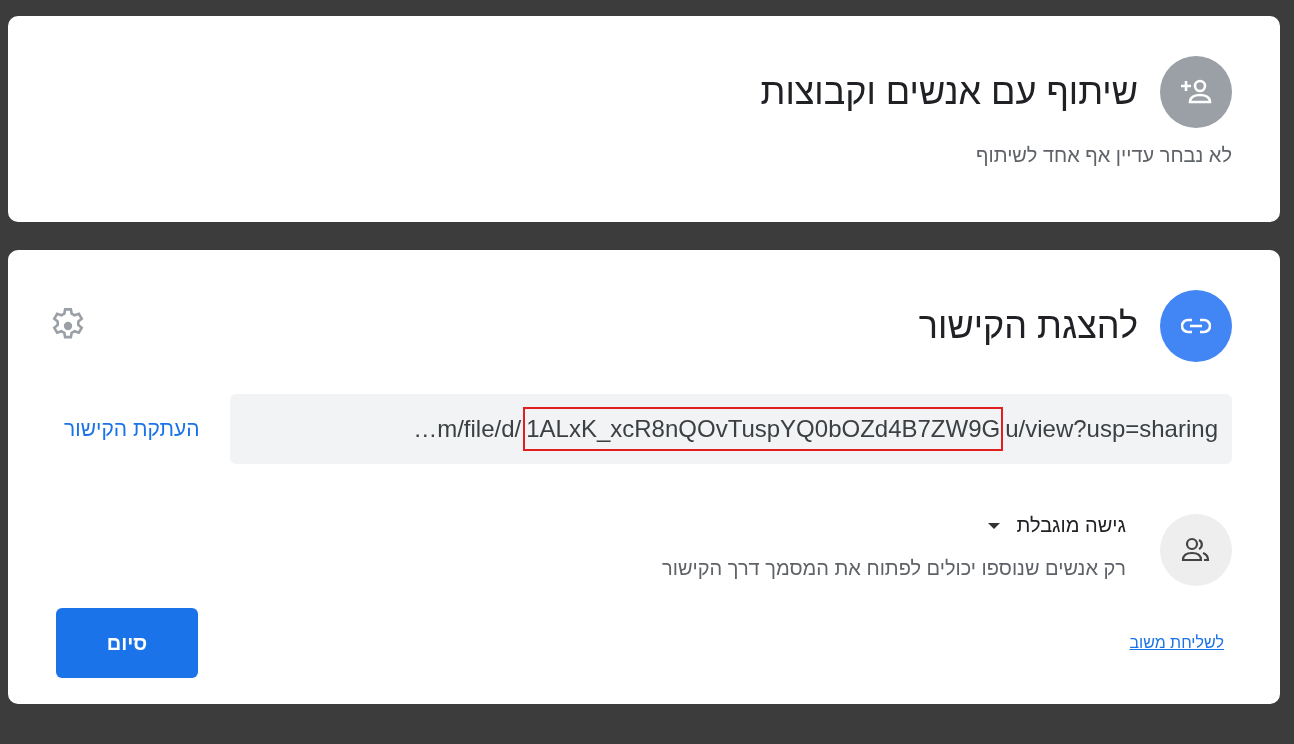 This screenshot has height=744, width=1294. What do you see at coordinates (993, 525) in the screenshot?
I see `caret-icon` at bounding box center [993, 525].